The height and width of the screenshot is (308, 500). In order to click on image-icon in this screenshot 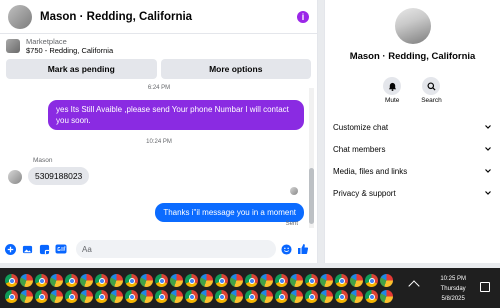, I will do `click(27, 249)`.